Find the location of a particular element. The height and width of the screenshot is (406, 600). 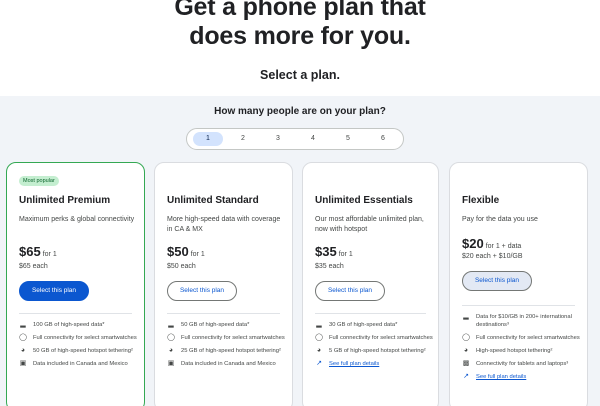

plan-description: Pay for the data you use is located at coordinates (500, 219).